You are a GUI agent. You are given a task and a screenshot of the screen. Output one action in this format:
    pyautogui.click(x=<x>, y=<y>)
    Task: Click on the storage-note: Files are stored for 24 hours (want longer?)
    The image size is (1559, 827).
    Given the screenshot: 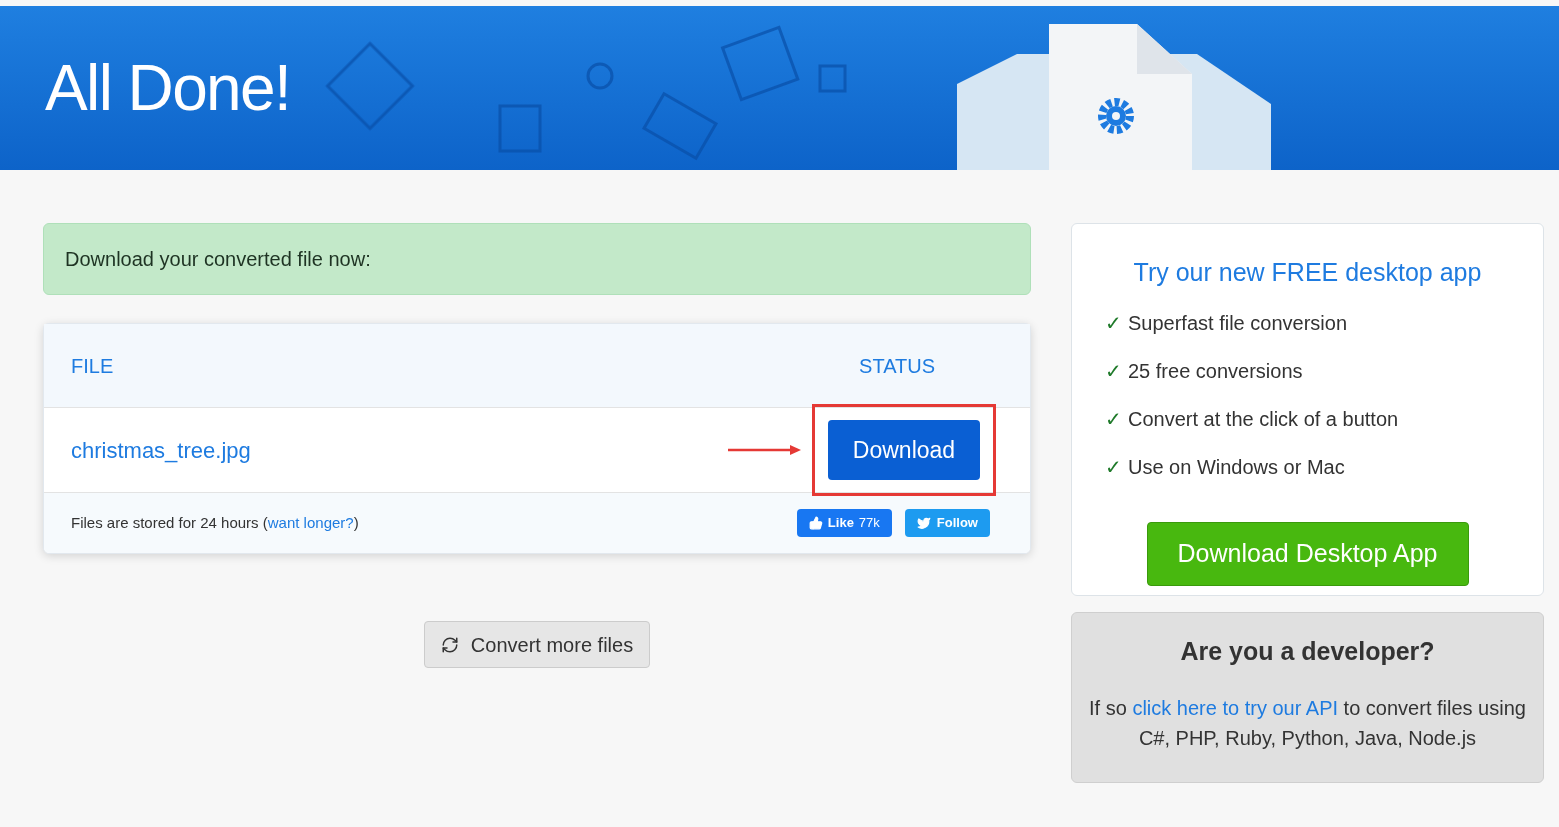 What is the action you would take?
    pyautogui.click(x=215, y=522)
    